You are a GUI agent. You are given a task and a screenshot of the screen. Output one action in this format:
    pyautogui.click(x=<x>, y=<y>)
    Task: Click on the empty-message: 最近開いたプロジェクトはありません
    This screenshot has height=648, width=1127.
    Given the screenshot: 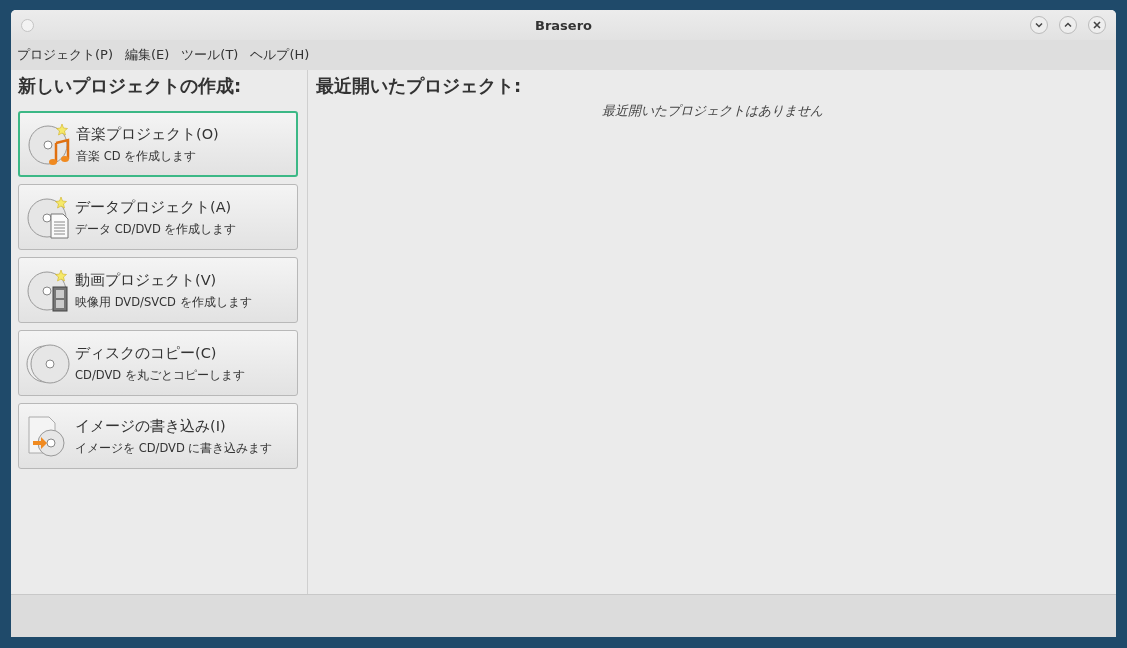 What is the action you would take?
    pyautogui.click(x=712, y=111)
    